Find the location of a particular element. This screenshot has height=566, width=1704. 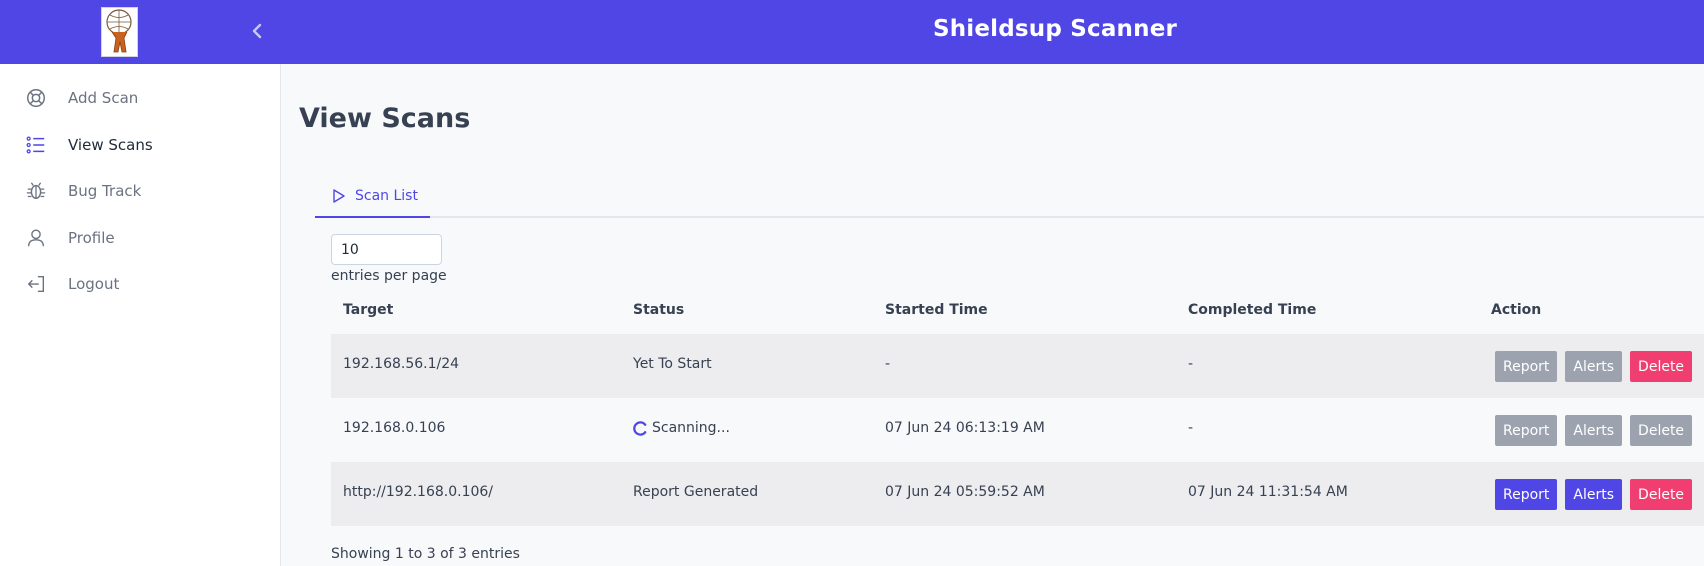

sidebar-collapse-button is located at coordinates (257, 31).